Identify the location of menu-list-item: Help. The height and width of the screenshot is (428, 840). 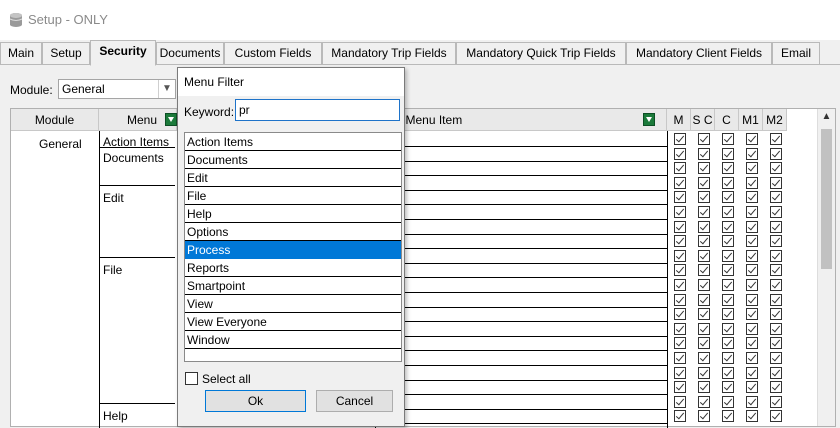
(293, 214).